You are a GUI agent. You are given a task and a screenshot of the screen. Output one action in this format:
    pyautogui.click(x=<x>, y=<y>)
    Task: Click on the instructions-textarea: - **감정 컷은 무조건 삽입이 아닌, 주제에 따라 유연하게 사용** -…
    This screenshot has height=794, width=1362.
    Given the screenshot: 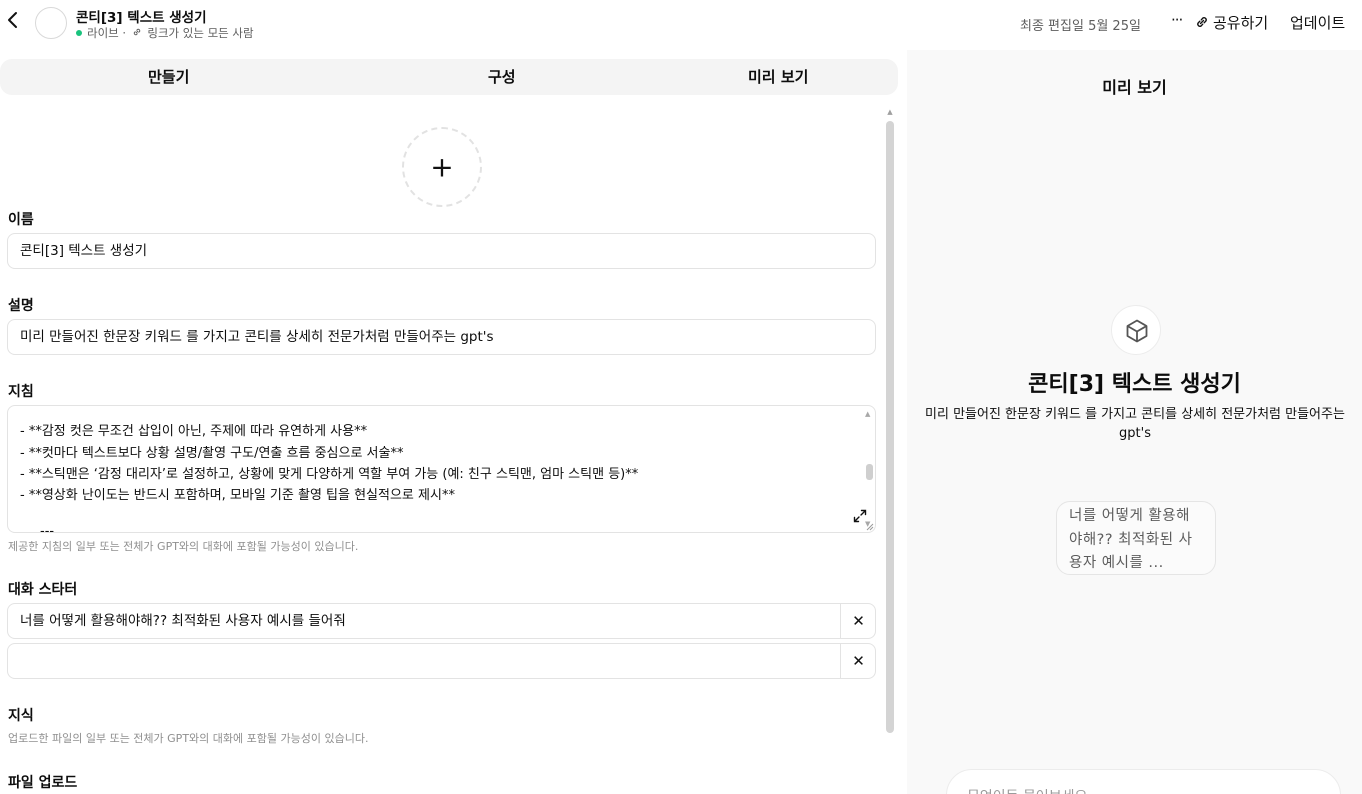 What is the action you would take?
    pyautogui.click(x=441, y=469)
    